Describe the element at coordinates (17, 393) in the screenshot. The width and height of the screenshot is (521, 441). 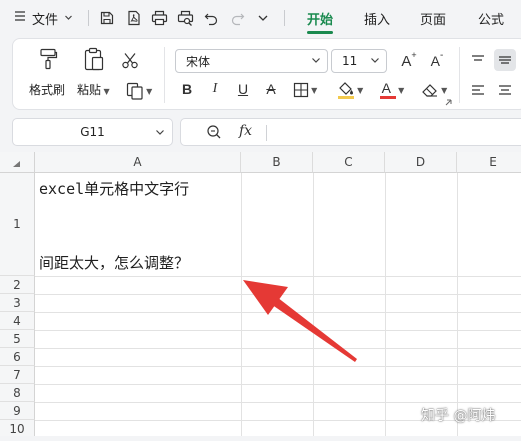
I see `row-header-8: 8` at that location.